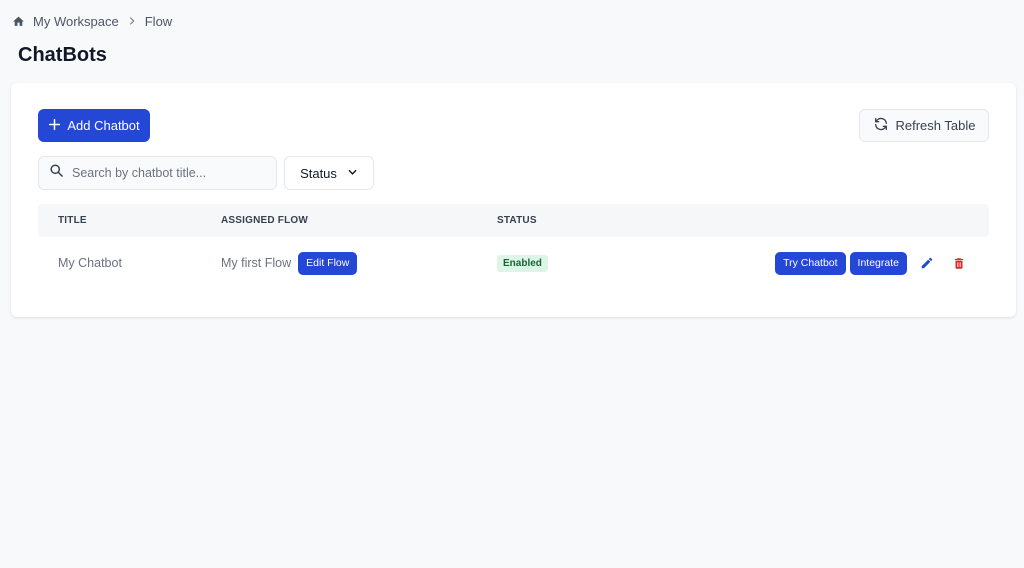 Image resolution: width=1024 pixels, height=568 pixels. I want to click on add-chatbot-label: Add Chatbot, so click(103, 125).